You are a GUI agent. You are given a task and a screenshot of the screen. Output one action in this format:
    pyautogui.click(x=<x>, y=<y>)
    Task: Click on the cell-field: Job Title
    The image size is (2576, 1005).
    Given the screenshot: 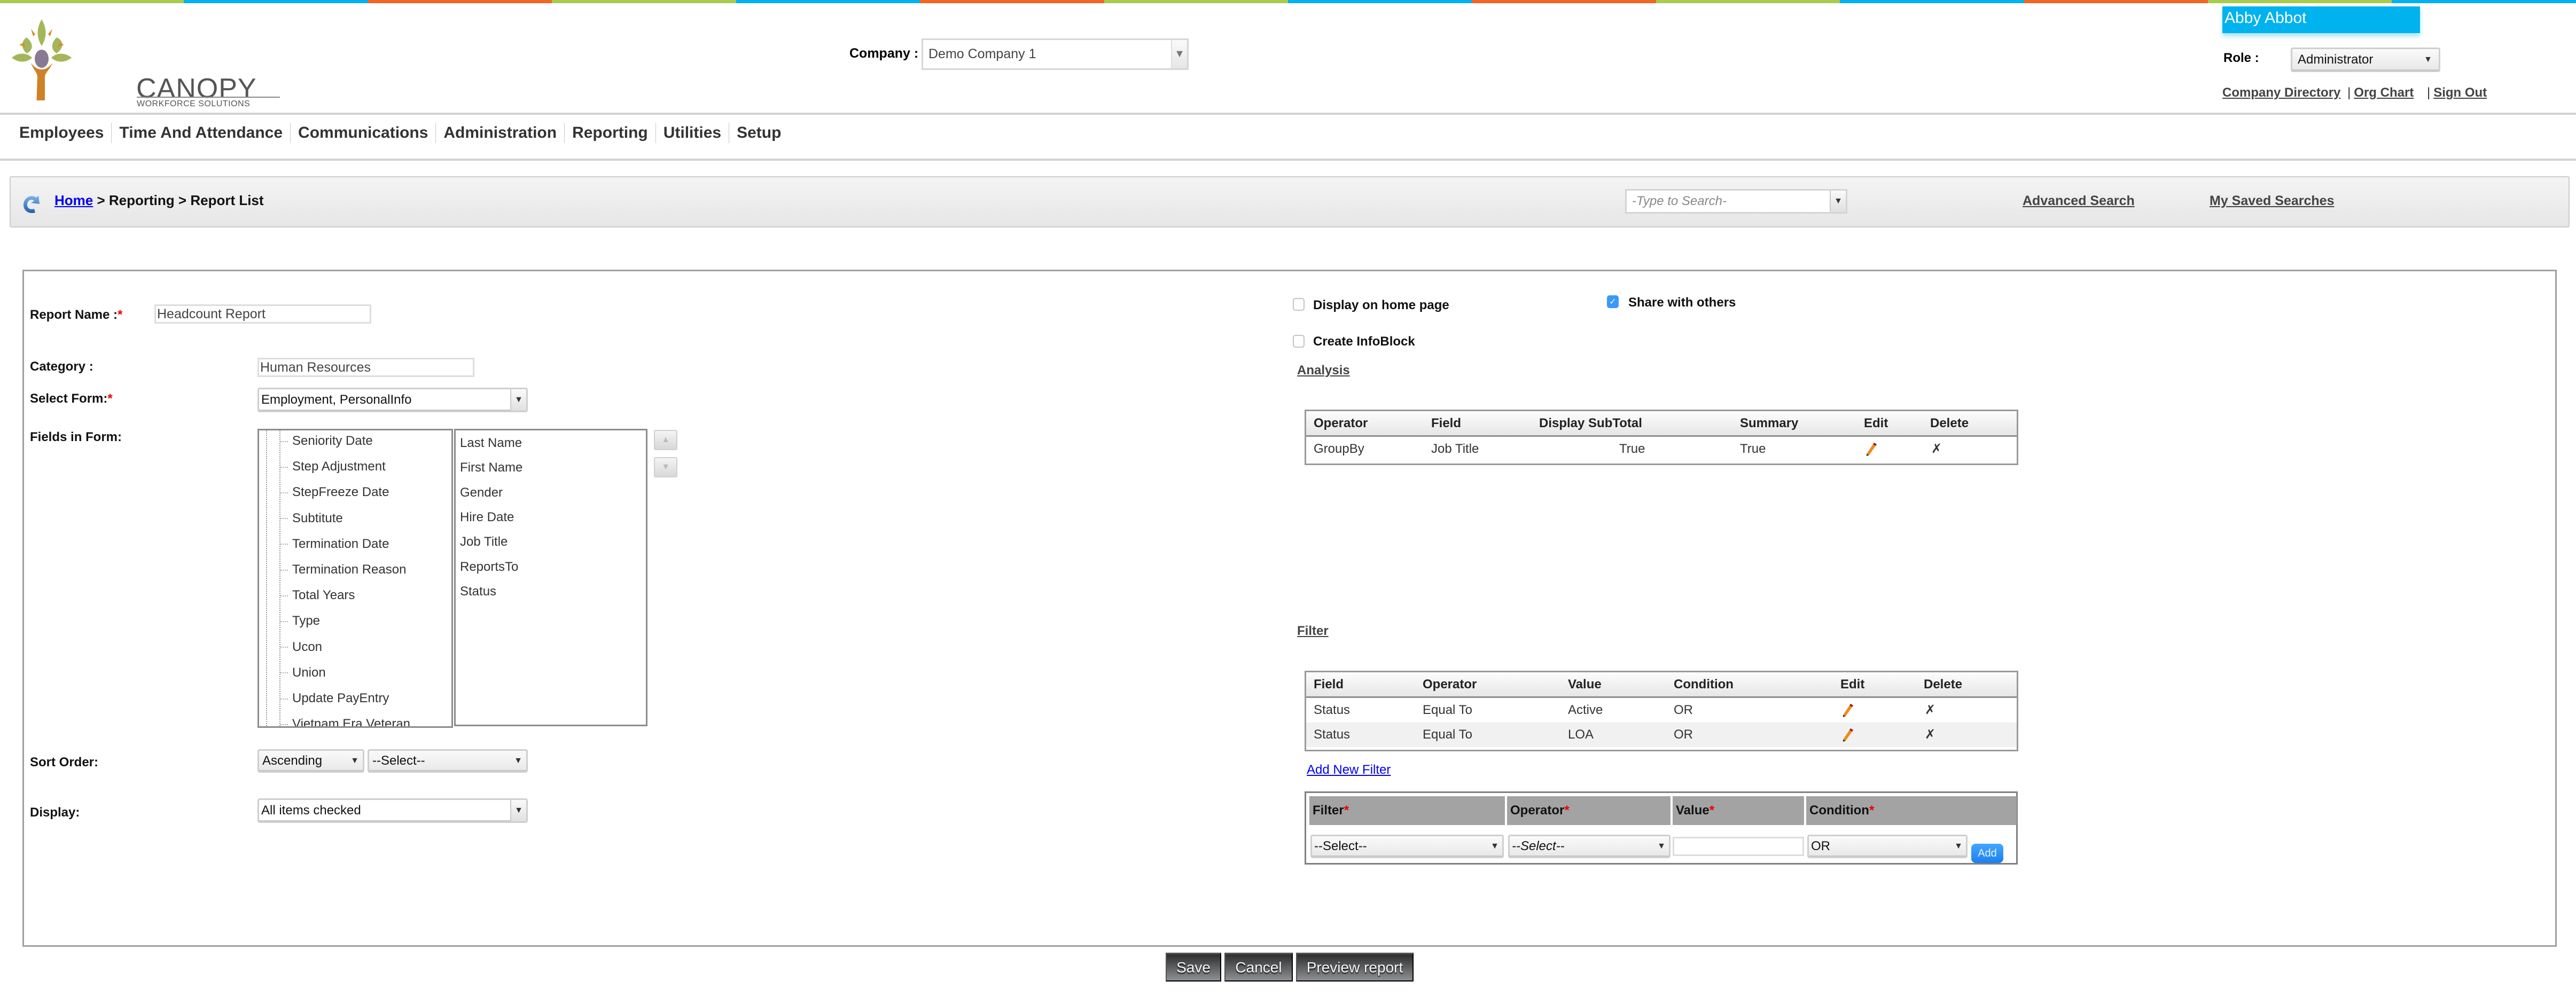 What is the action you would take?
    pyautogui.click(x=1455, y=449)
    